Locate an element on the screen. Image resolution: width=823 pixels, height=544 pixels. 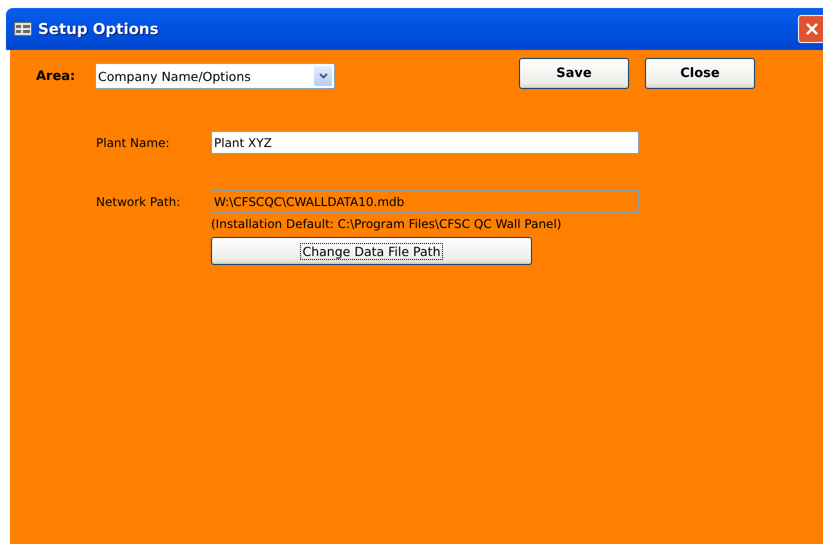
change-path-button: Change Data File Path is located at coordinates (371, 251).